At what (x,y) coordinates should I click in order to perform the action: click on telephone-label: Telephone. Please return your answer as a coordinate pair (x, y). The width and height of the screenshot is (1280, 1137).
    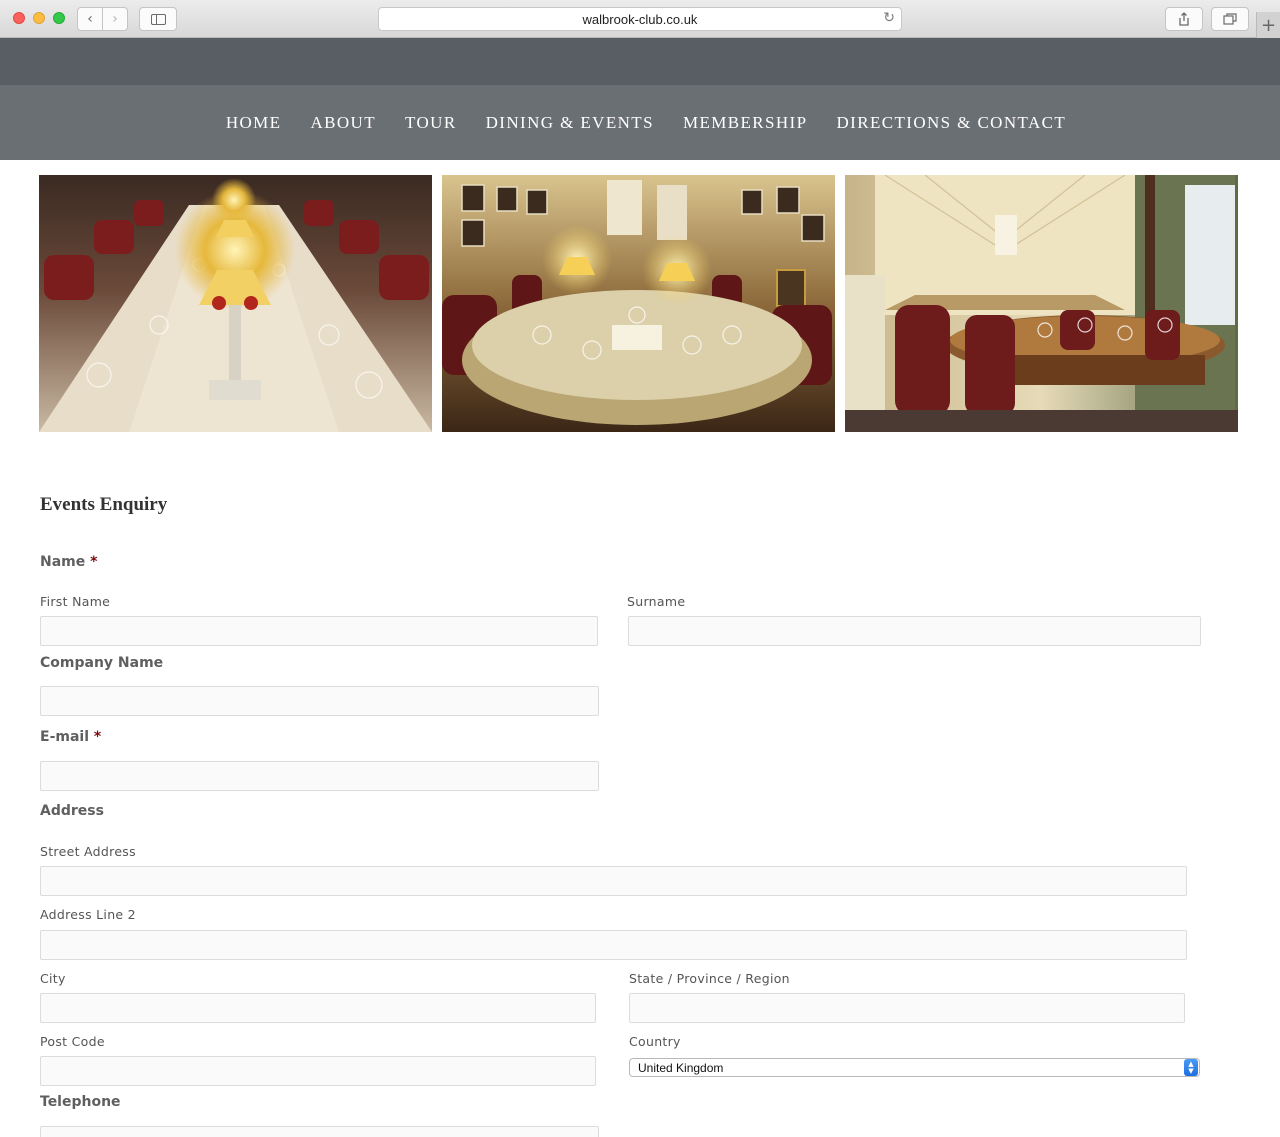
    Looking at the image, I should click on (80, 1102).